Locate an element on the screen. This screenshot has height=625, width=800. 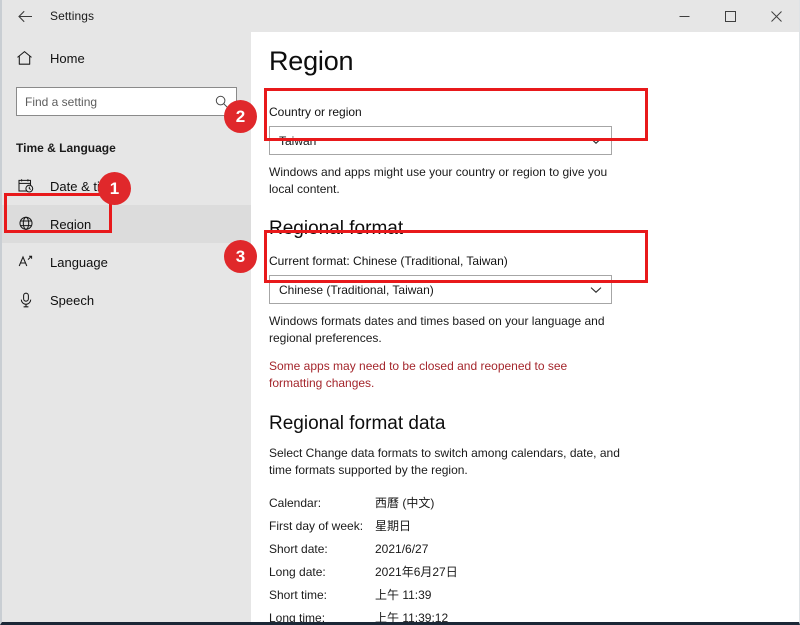
search-box is located at coordinates (126, 101).